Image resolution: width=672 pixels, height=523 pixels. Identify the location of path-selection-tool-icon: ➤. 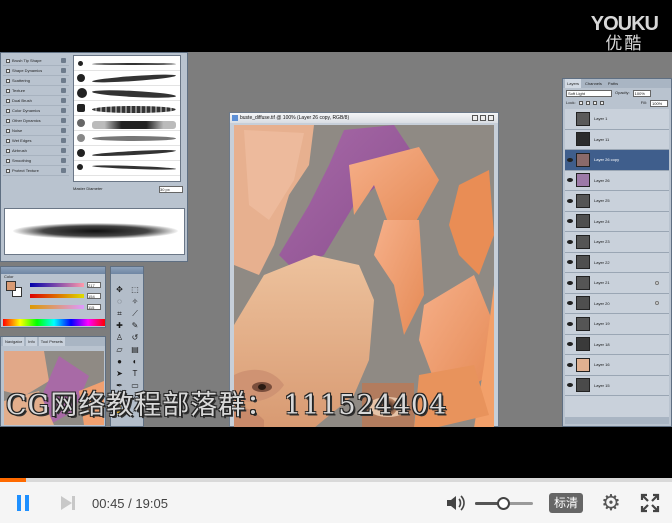
(119, 373).